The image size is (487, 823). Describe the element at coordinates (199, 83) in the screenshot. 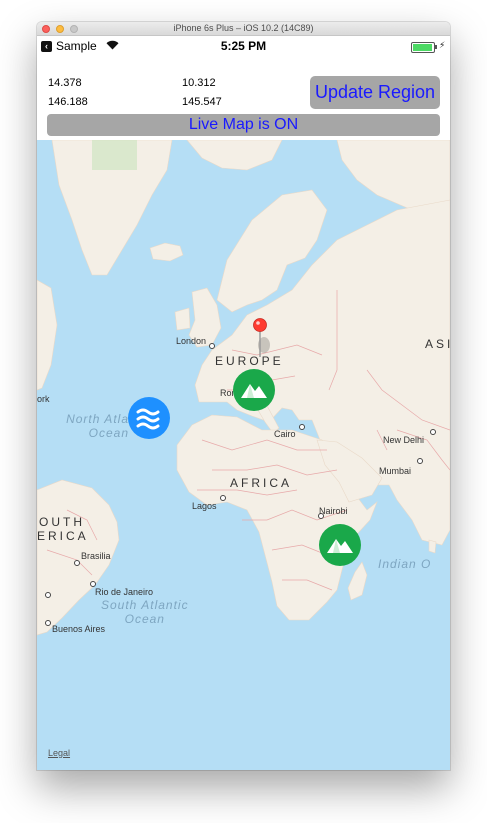

I see `coordinate-value: 10.312` at that location.